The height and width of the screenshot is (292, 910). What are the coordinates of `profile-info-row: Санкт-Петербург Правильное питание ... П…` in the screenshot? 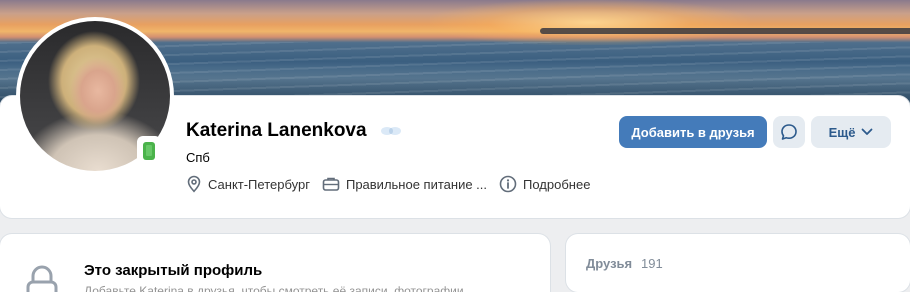 It's located at (394, 184).